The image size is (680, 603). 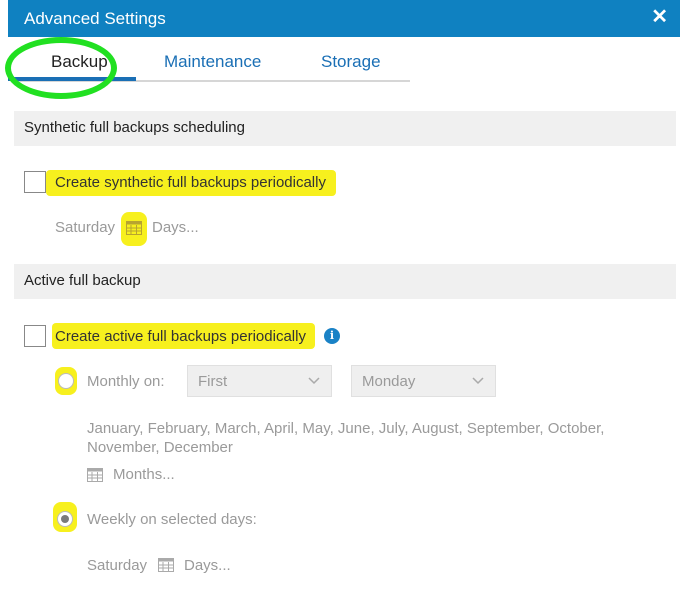 I want to click on radio-selected-dot, so click(x=65, y=519).